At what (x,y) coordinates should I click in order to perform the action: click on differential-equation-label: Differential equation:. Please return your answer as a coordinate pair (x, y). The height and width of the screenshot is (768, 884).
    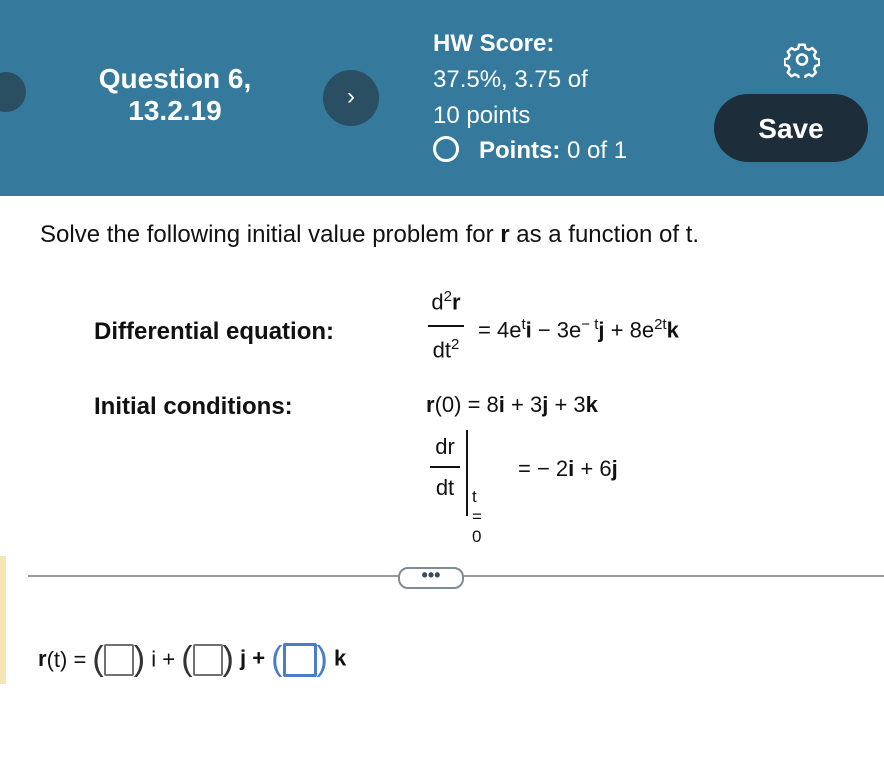
    Looking at the image, I should click on (214, 331).